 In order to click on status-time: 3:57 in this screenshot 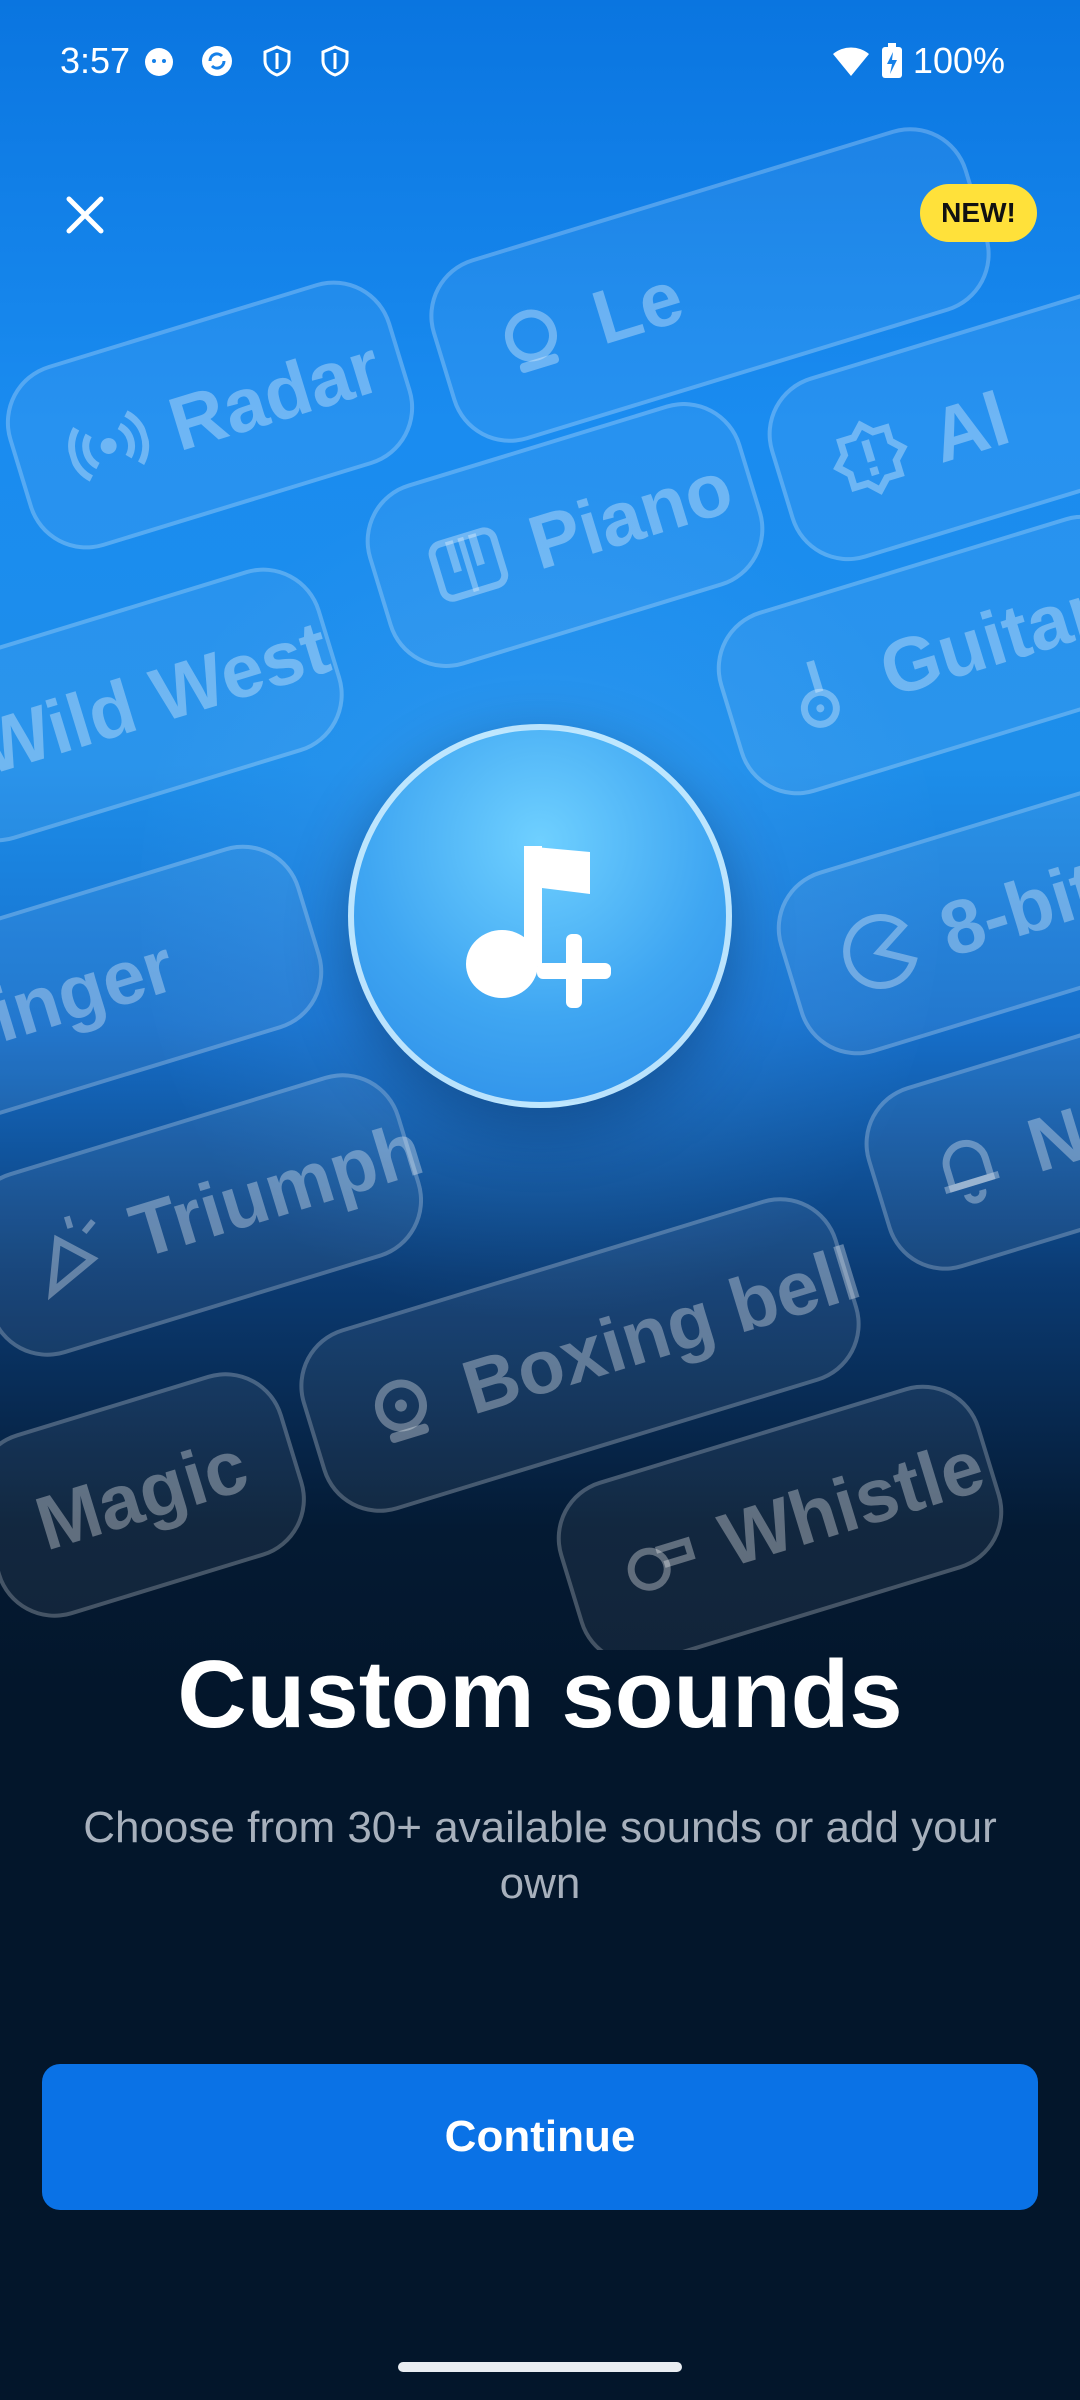, I will do `click(95, 60)`.